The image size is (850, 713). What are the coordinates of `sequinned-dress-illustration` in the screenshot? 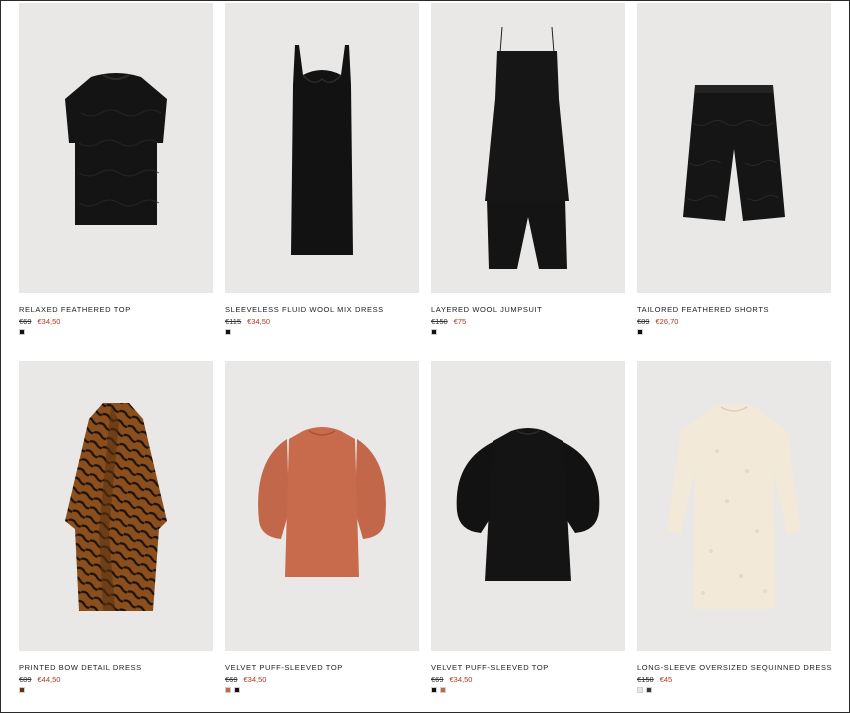 It's located at (734, 506).